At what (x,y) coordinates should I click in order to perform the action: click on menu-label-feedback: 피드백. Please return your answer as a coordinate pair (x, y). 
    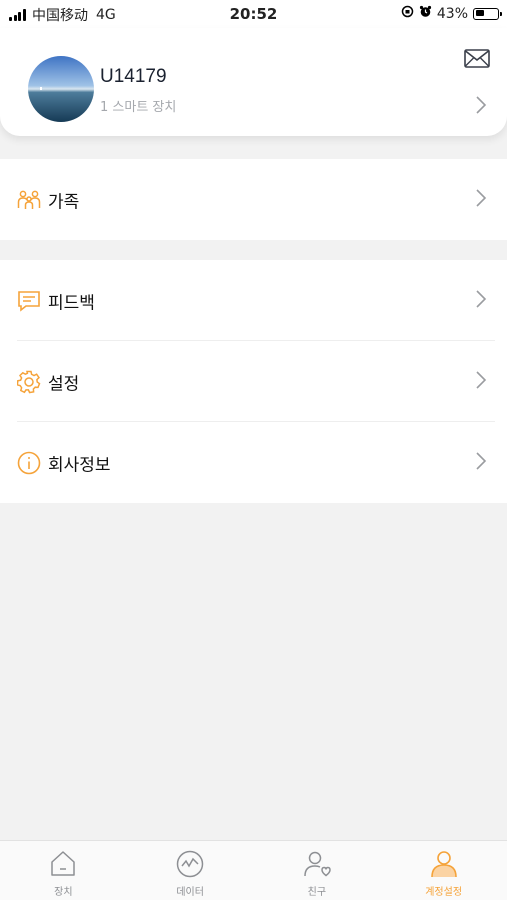
    Looking at the image, I should click on (71, 303).